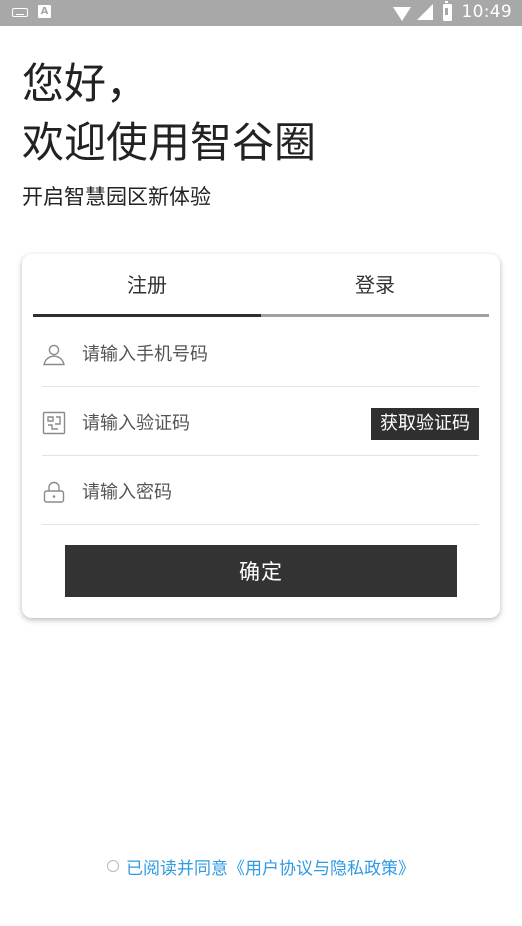  Describe the element at coordinates (54, 492) in the screenshot. I see `lock-icon` at that location.